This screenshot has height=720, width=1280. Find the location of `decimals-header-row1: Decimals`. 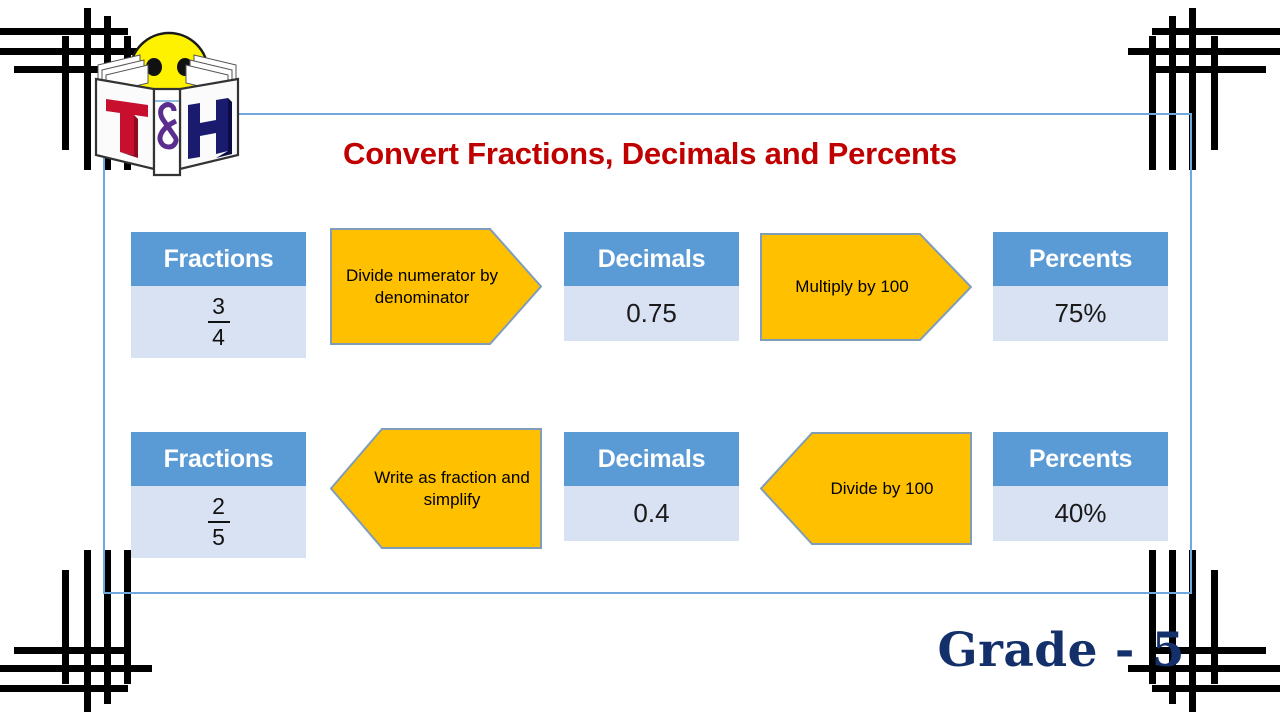

decimals-header-row1: Decimals is located at coordinates (651, 259).